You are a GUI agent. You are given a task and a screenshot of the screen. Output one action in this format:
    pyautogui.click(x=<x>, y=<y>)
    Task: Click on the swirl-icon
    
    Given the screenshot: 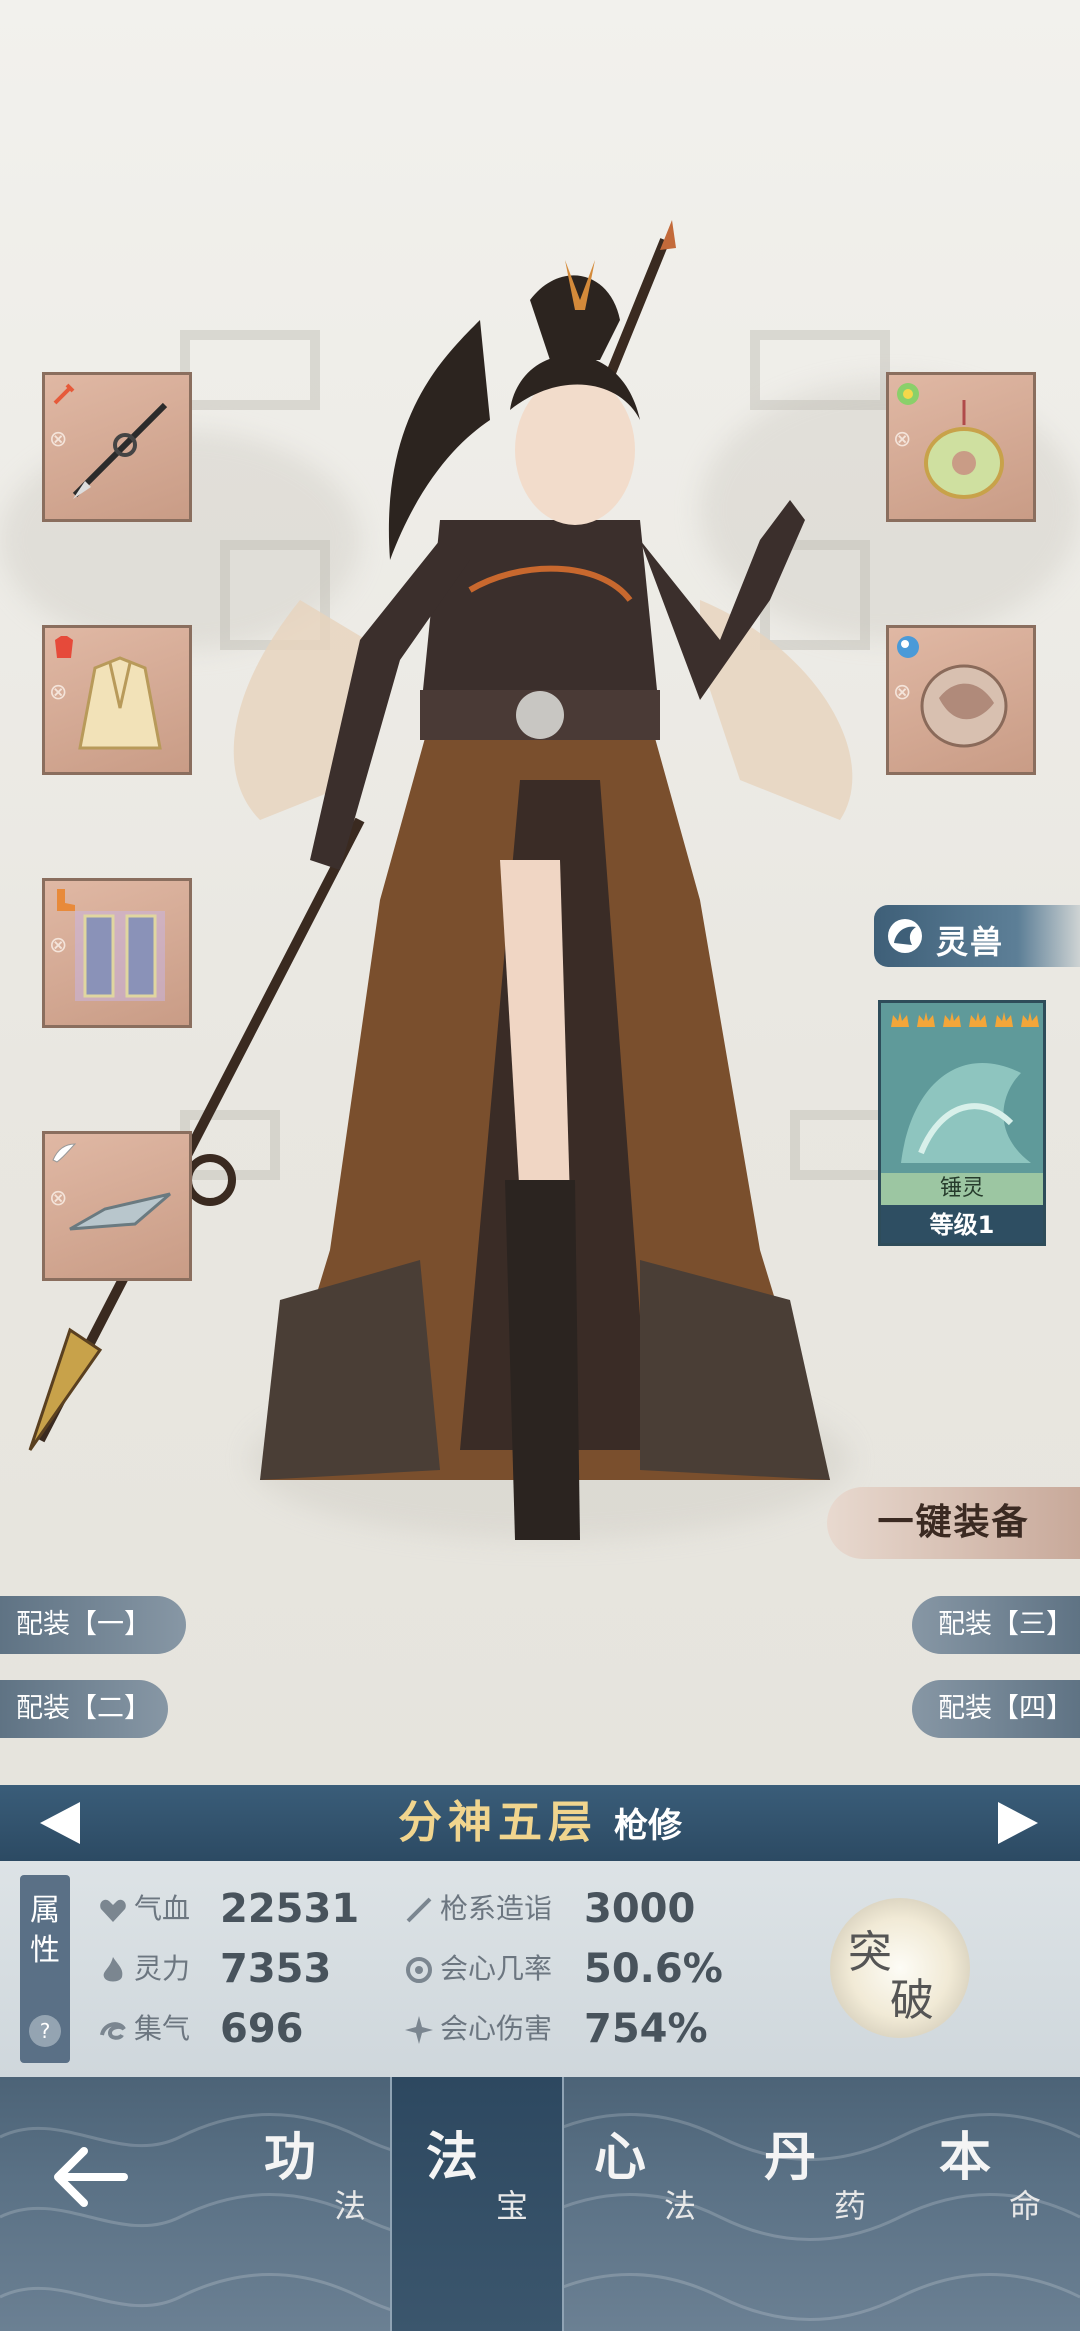 What is the action you would take?
    pyautogui.click(x=113, y=2031)
    